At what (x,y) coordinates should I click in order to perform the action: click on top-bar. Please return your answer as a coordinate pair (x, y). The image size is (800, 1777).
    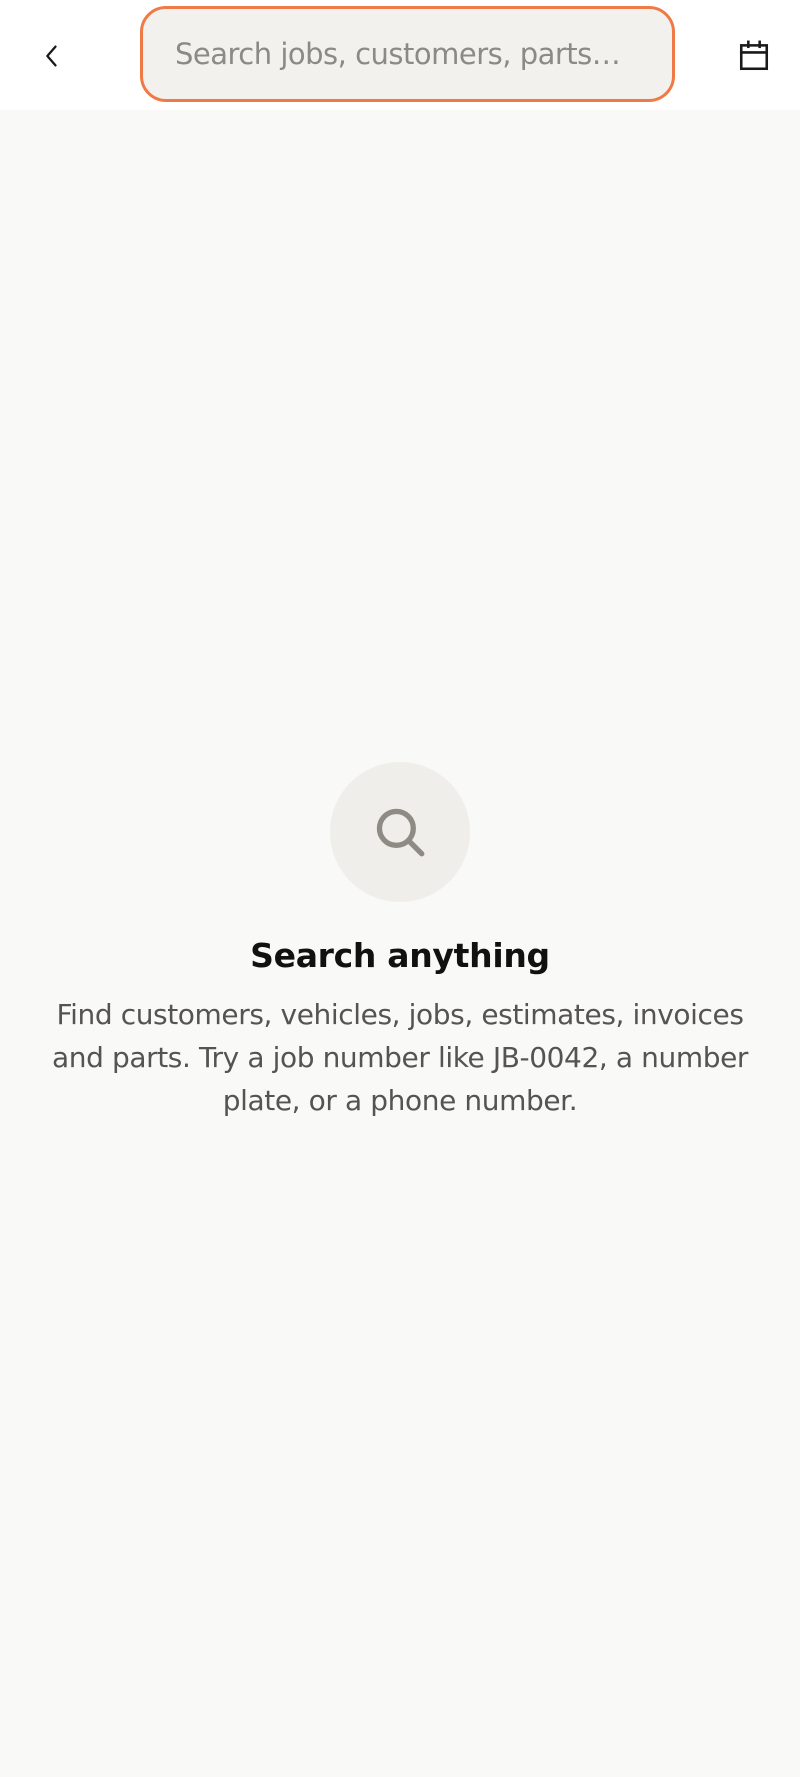
    Looking at the image, I should click on (400, 55).